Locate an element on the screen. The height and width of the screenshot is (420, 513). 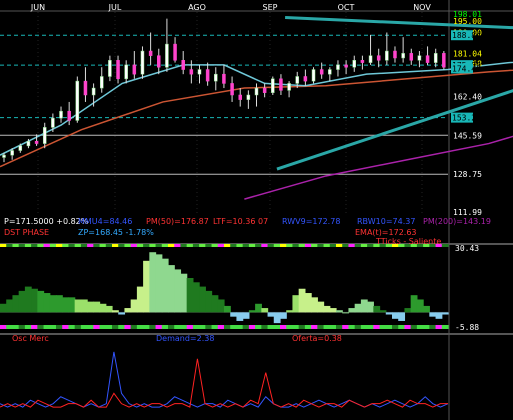
price-tag-label: 174.48 is located at coordinates (466, 68).